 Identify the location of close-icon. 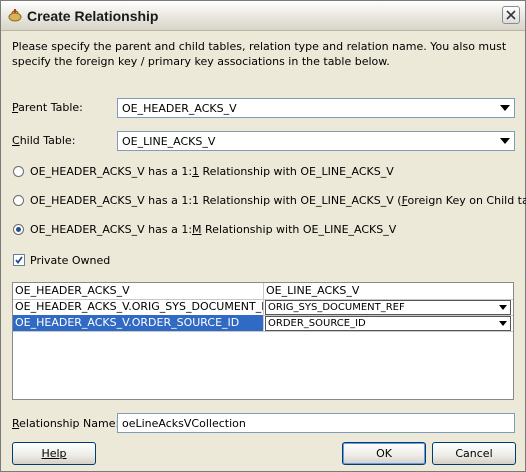
(511, 15).